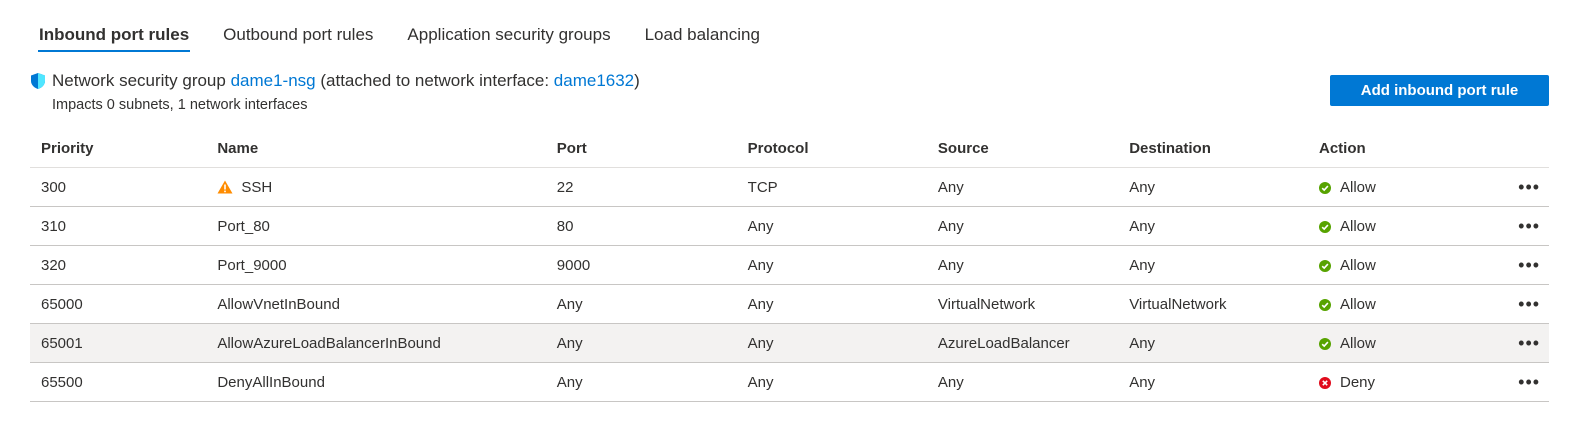  Describe the element at coordinates (1022, 148) in the screenshot. I see `column-header-source: Source` at that location.